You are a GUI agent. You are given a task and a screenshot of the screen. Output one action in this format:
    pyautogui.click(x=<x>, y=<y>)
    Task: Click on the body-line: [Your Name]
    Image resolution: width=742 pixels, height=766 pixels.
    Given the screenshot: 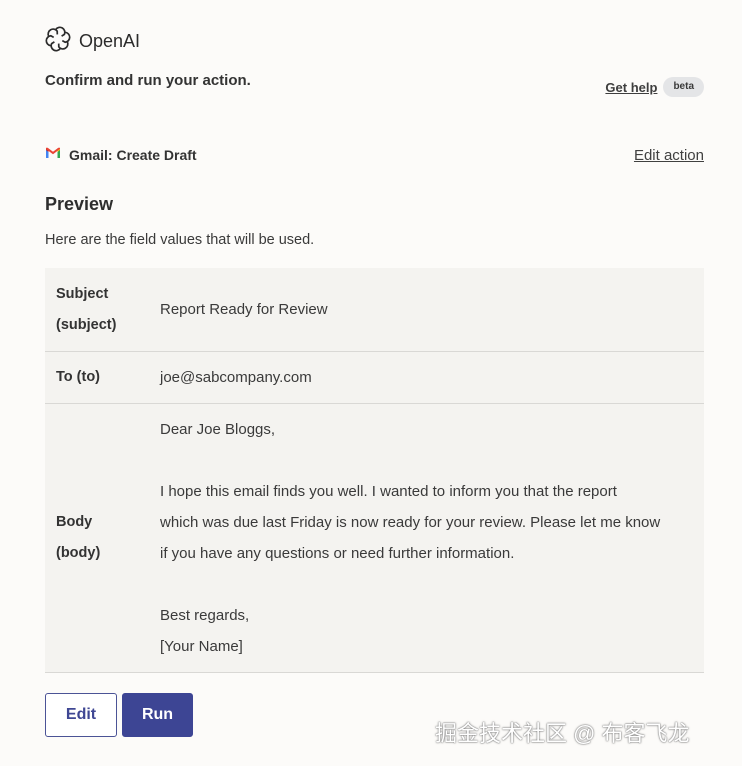 What is the action you would take?
    pyautogui.click(x=201, y=646)
    